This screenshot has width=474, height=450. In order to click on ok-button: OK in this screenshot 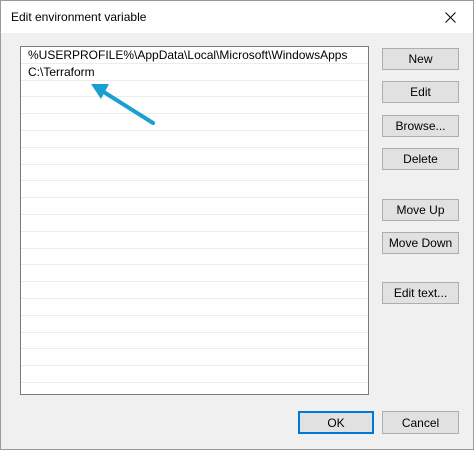, I will do `click(336, 422)`.